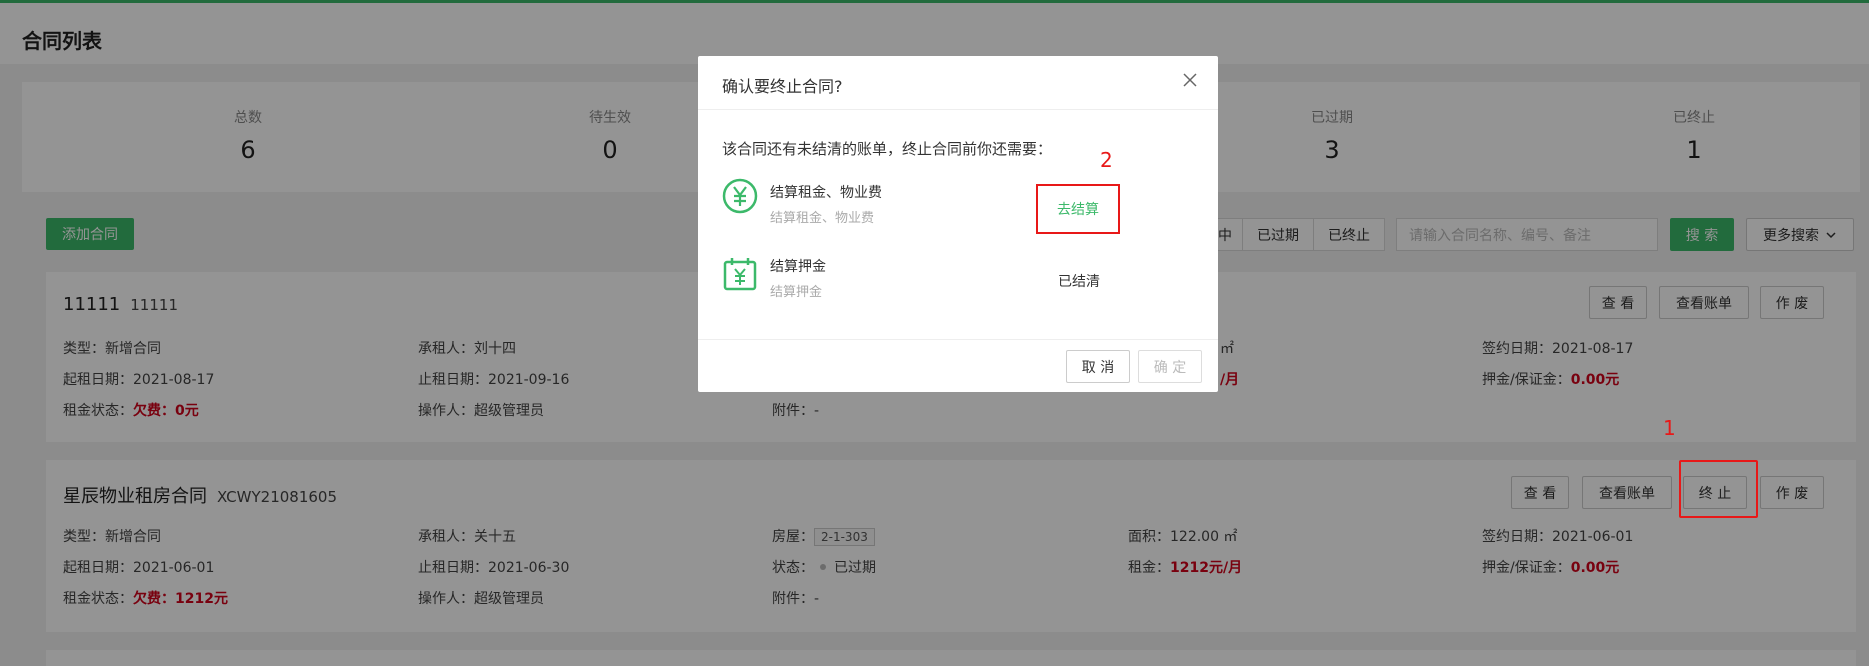  Describe the element at coordinates (1079, 282) in the screenshot. I see `settled-status: 已结清` at that location.